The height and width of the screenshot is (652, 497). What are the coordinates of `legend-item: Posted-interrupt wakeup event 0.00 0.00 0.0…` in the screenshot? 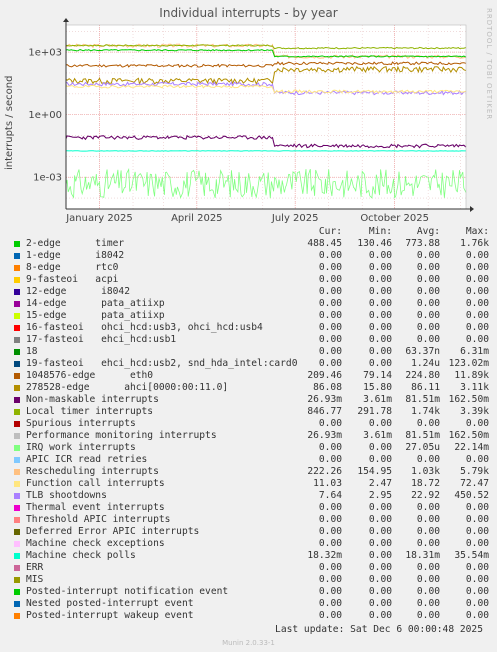 It's located at (250, 616).